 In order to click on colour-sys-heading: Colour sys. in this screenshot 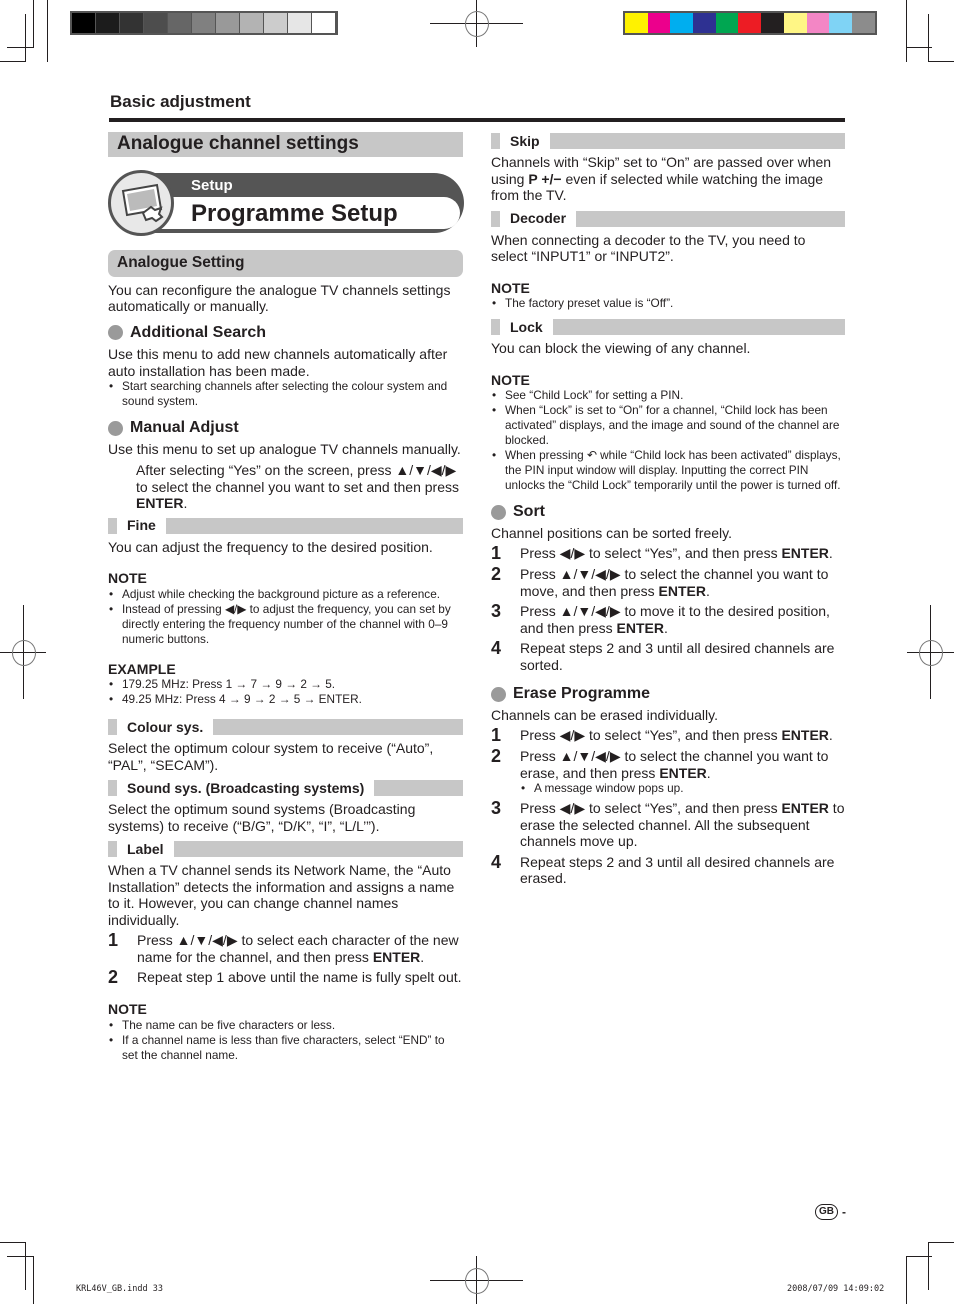, I will do `click(285, 727)`.